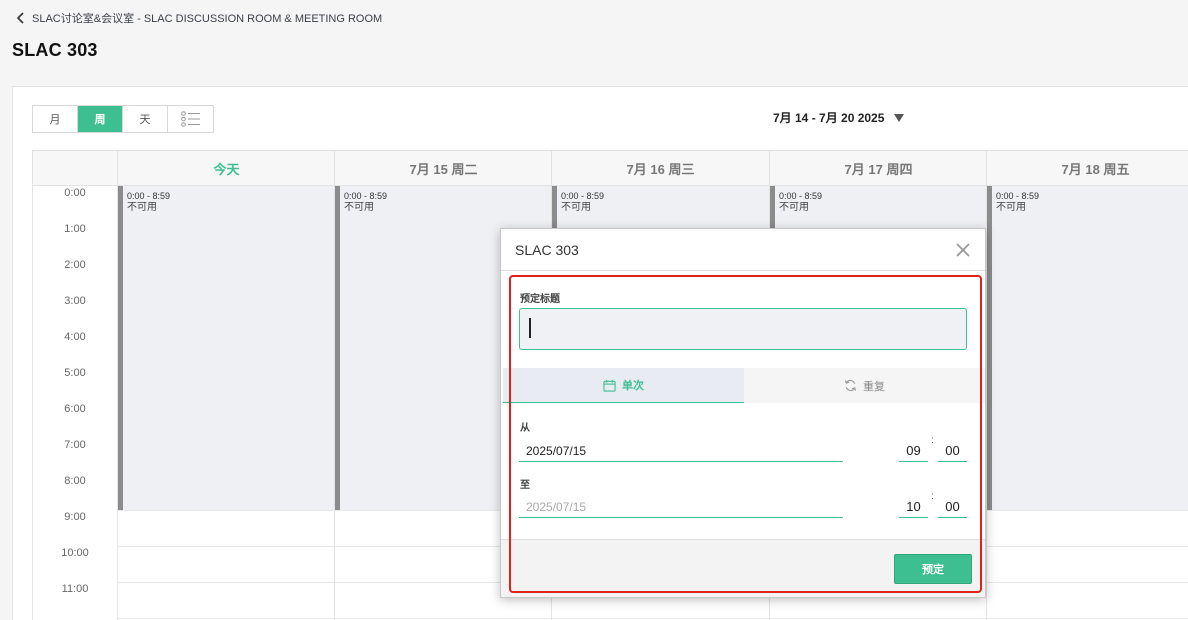 The width and height of the screenshot is (1188, 620). I want to click on modal-header: SLAC 303, so click(743, 250).